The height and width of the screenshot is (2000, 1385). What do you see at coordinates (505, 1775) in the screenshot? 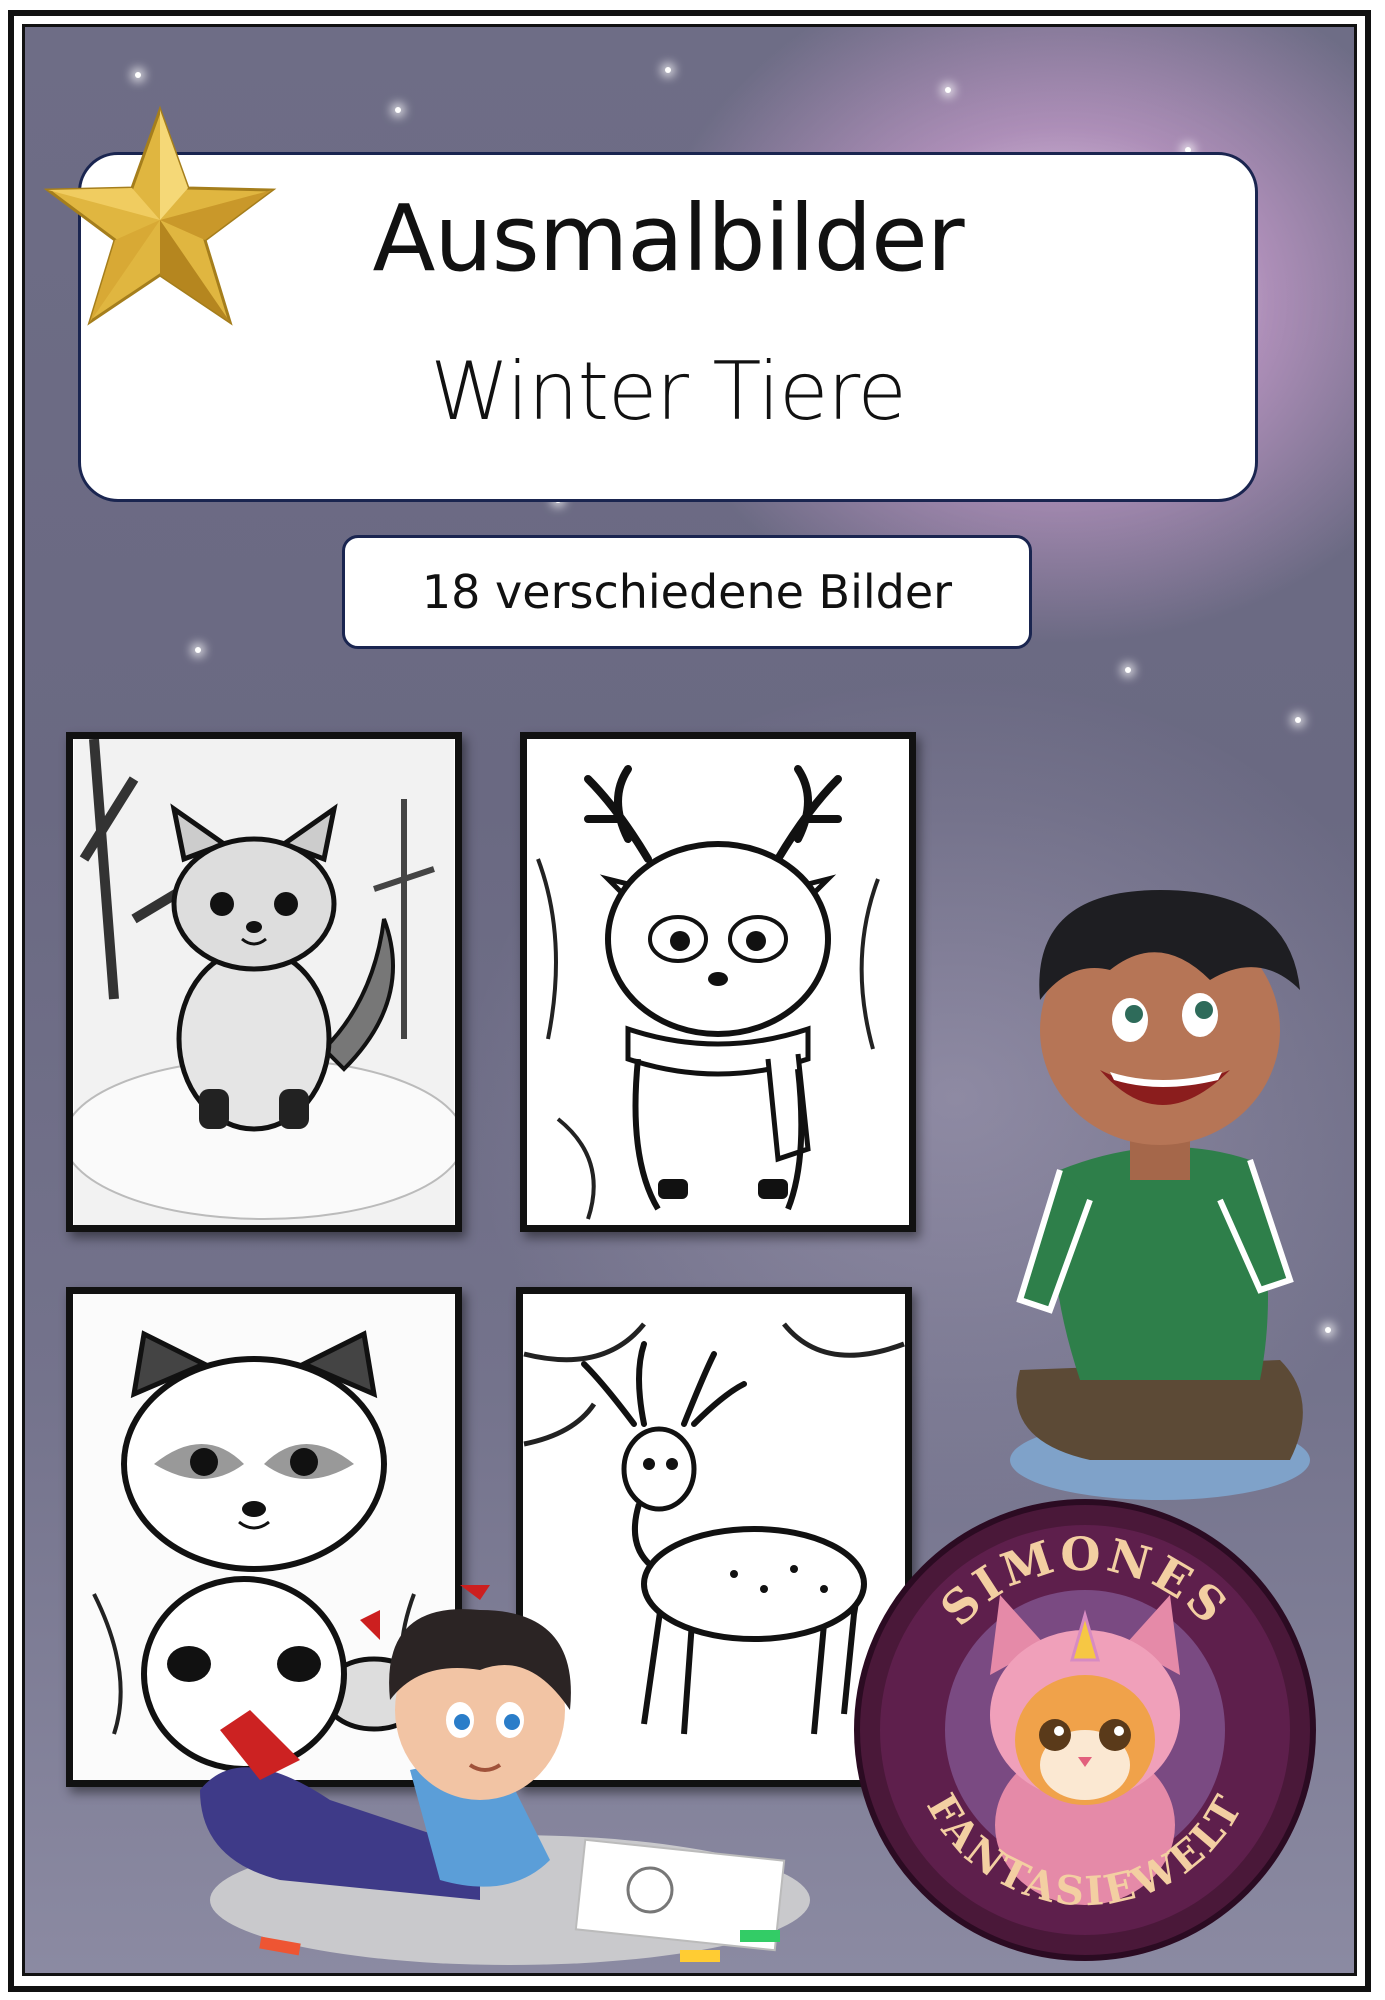
I see `girl-illustration` at bounding box center [505, 1775].